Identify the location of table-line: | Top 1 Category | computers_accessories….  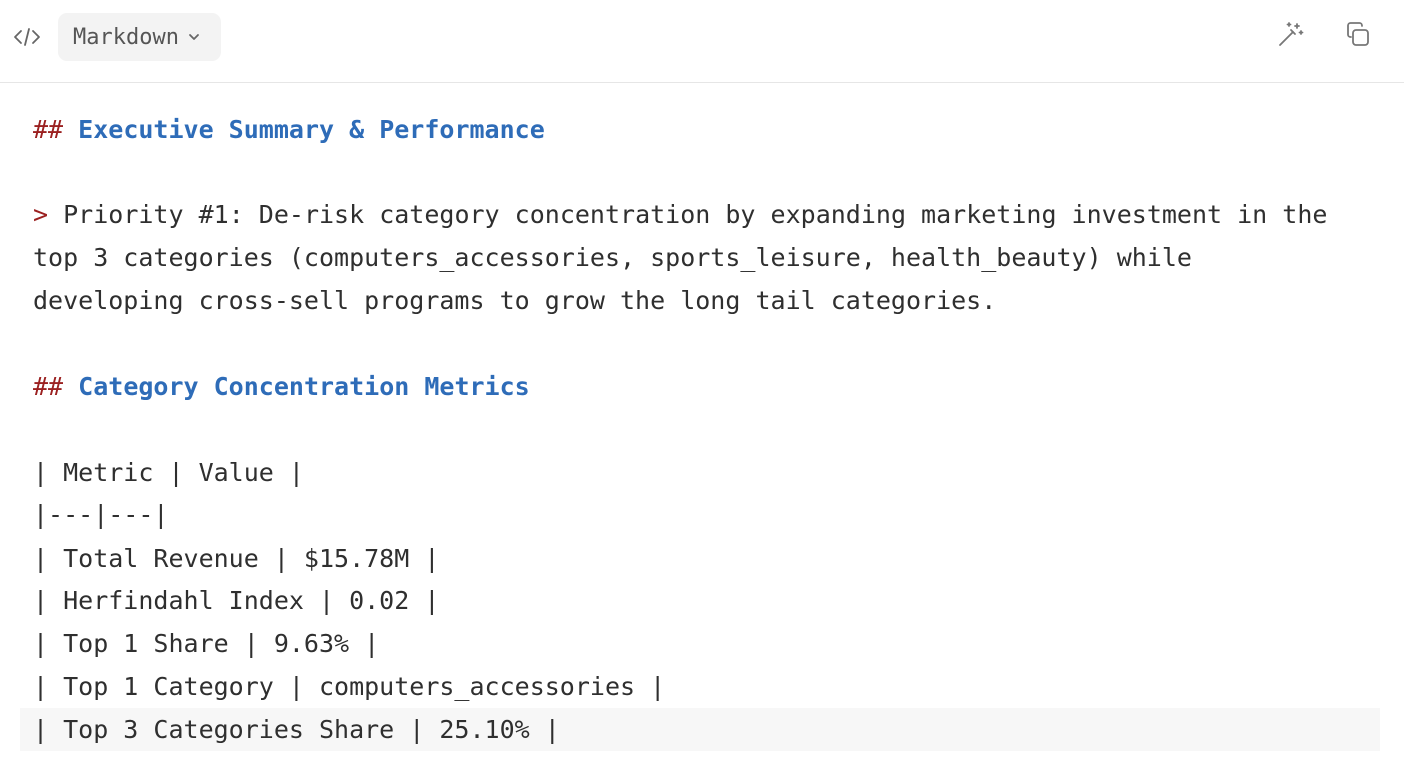
(349, 686).